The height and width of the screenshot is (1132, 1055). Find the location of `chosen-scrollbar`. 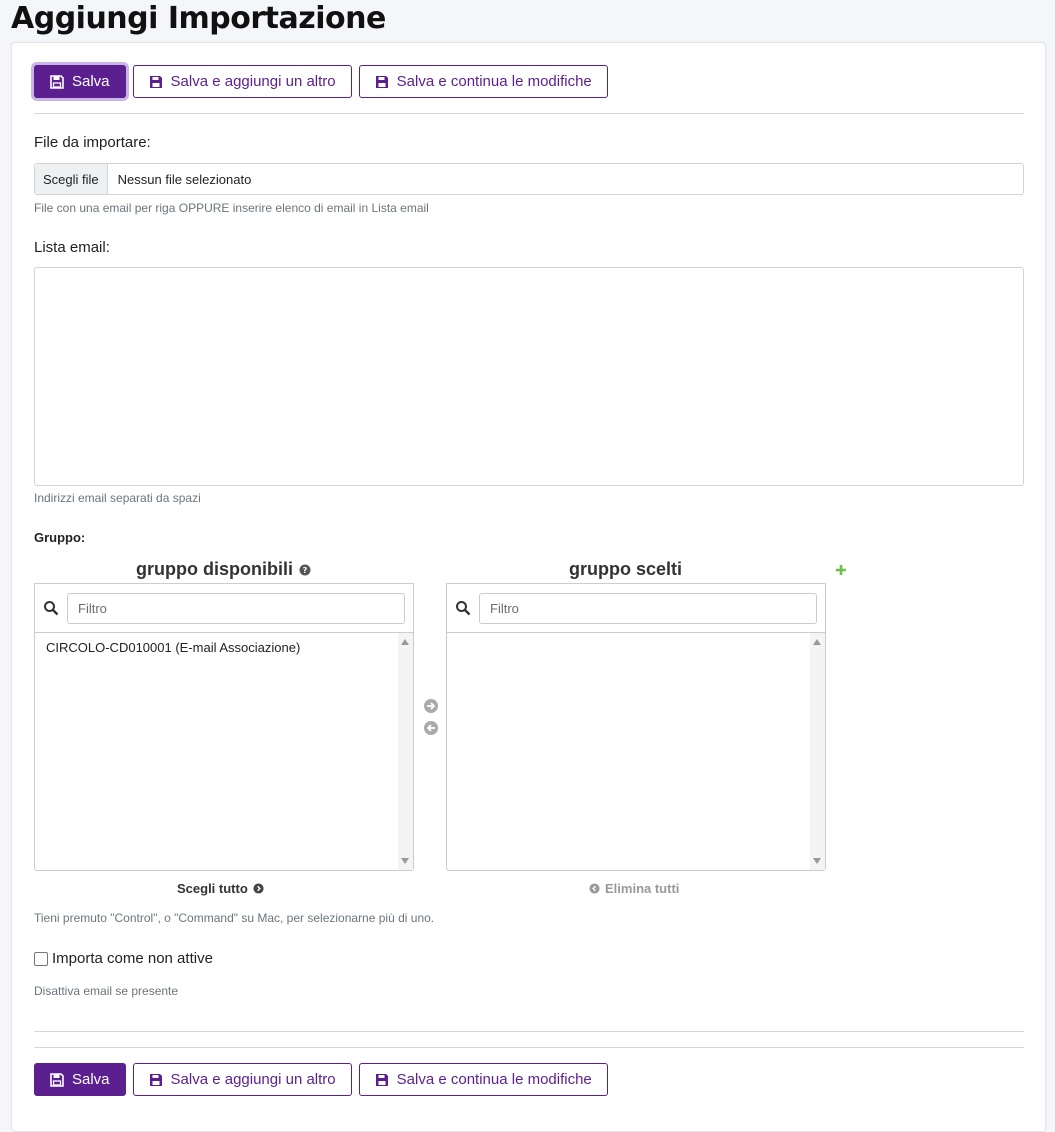

chosen-scrollbar is located at coordinates (817, 751).